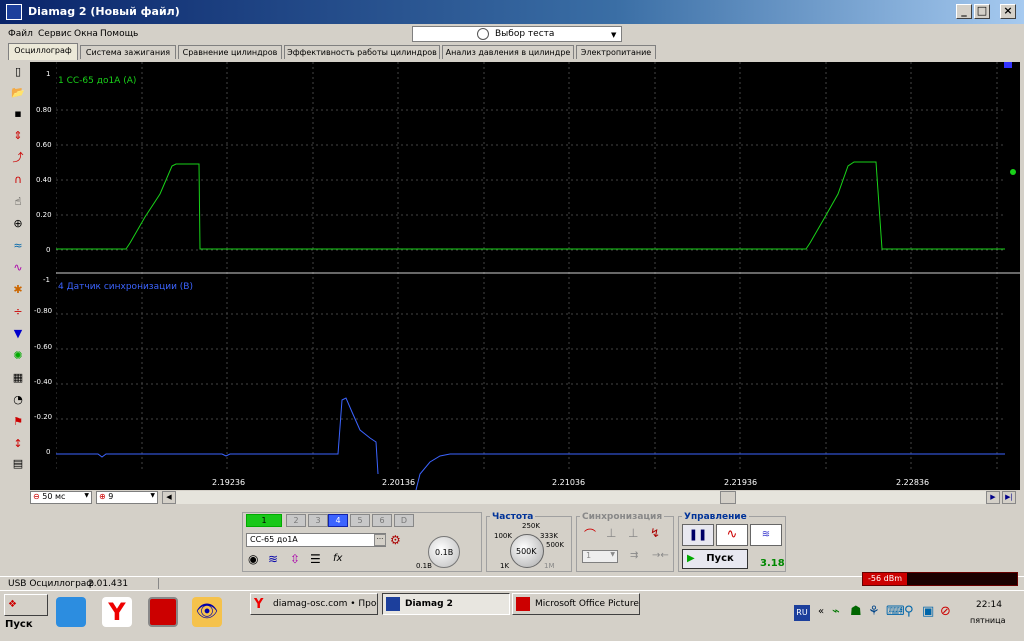 This screenshot has height=641, width=1024. I want to click on channel-button-4: 4, so click(338, 520).